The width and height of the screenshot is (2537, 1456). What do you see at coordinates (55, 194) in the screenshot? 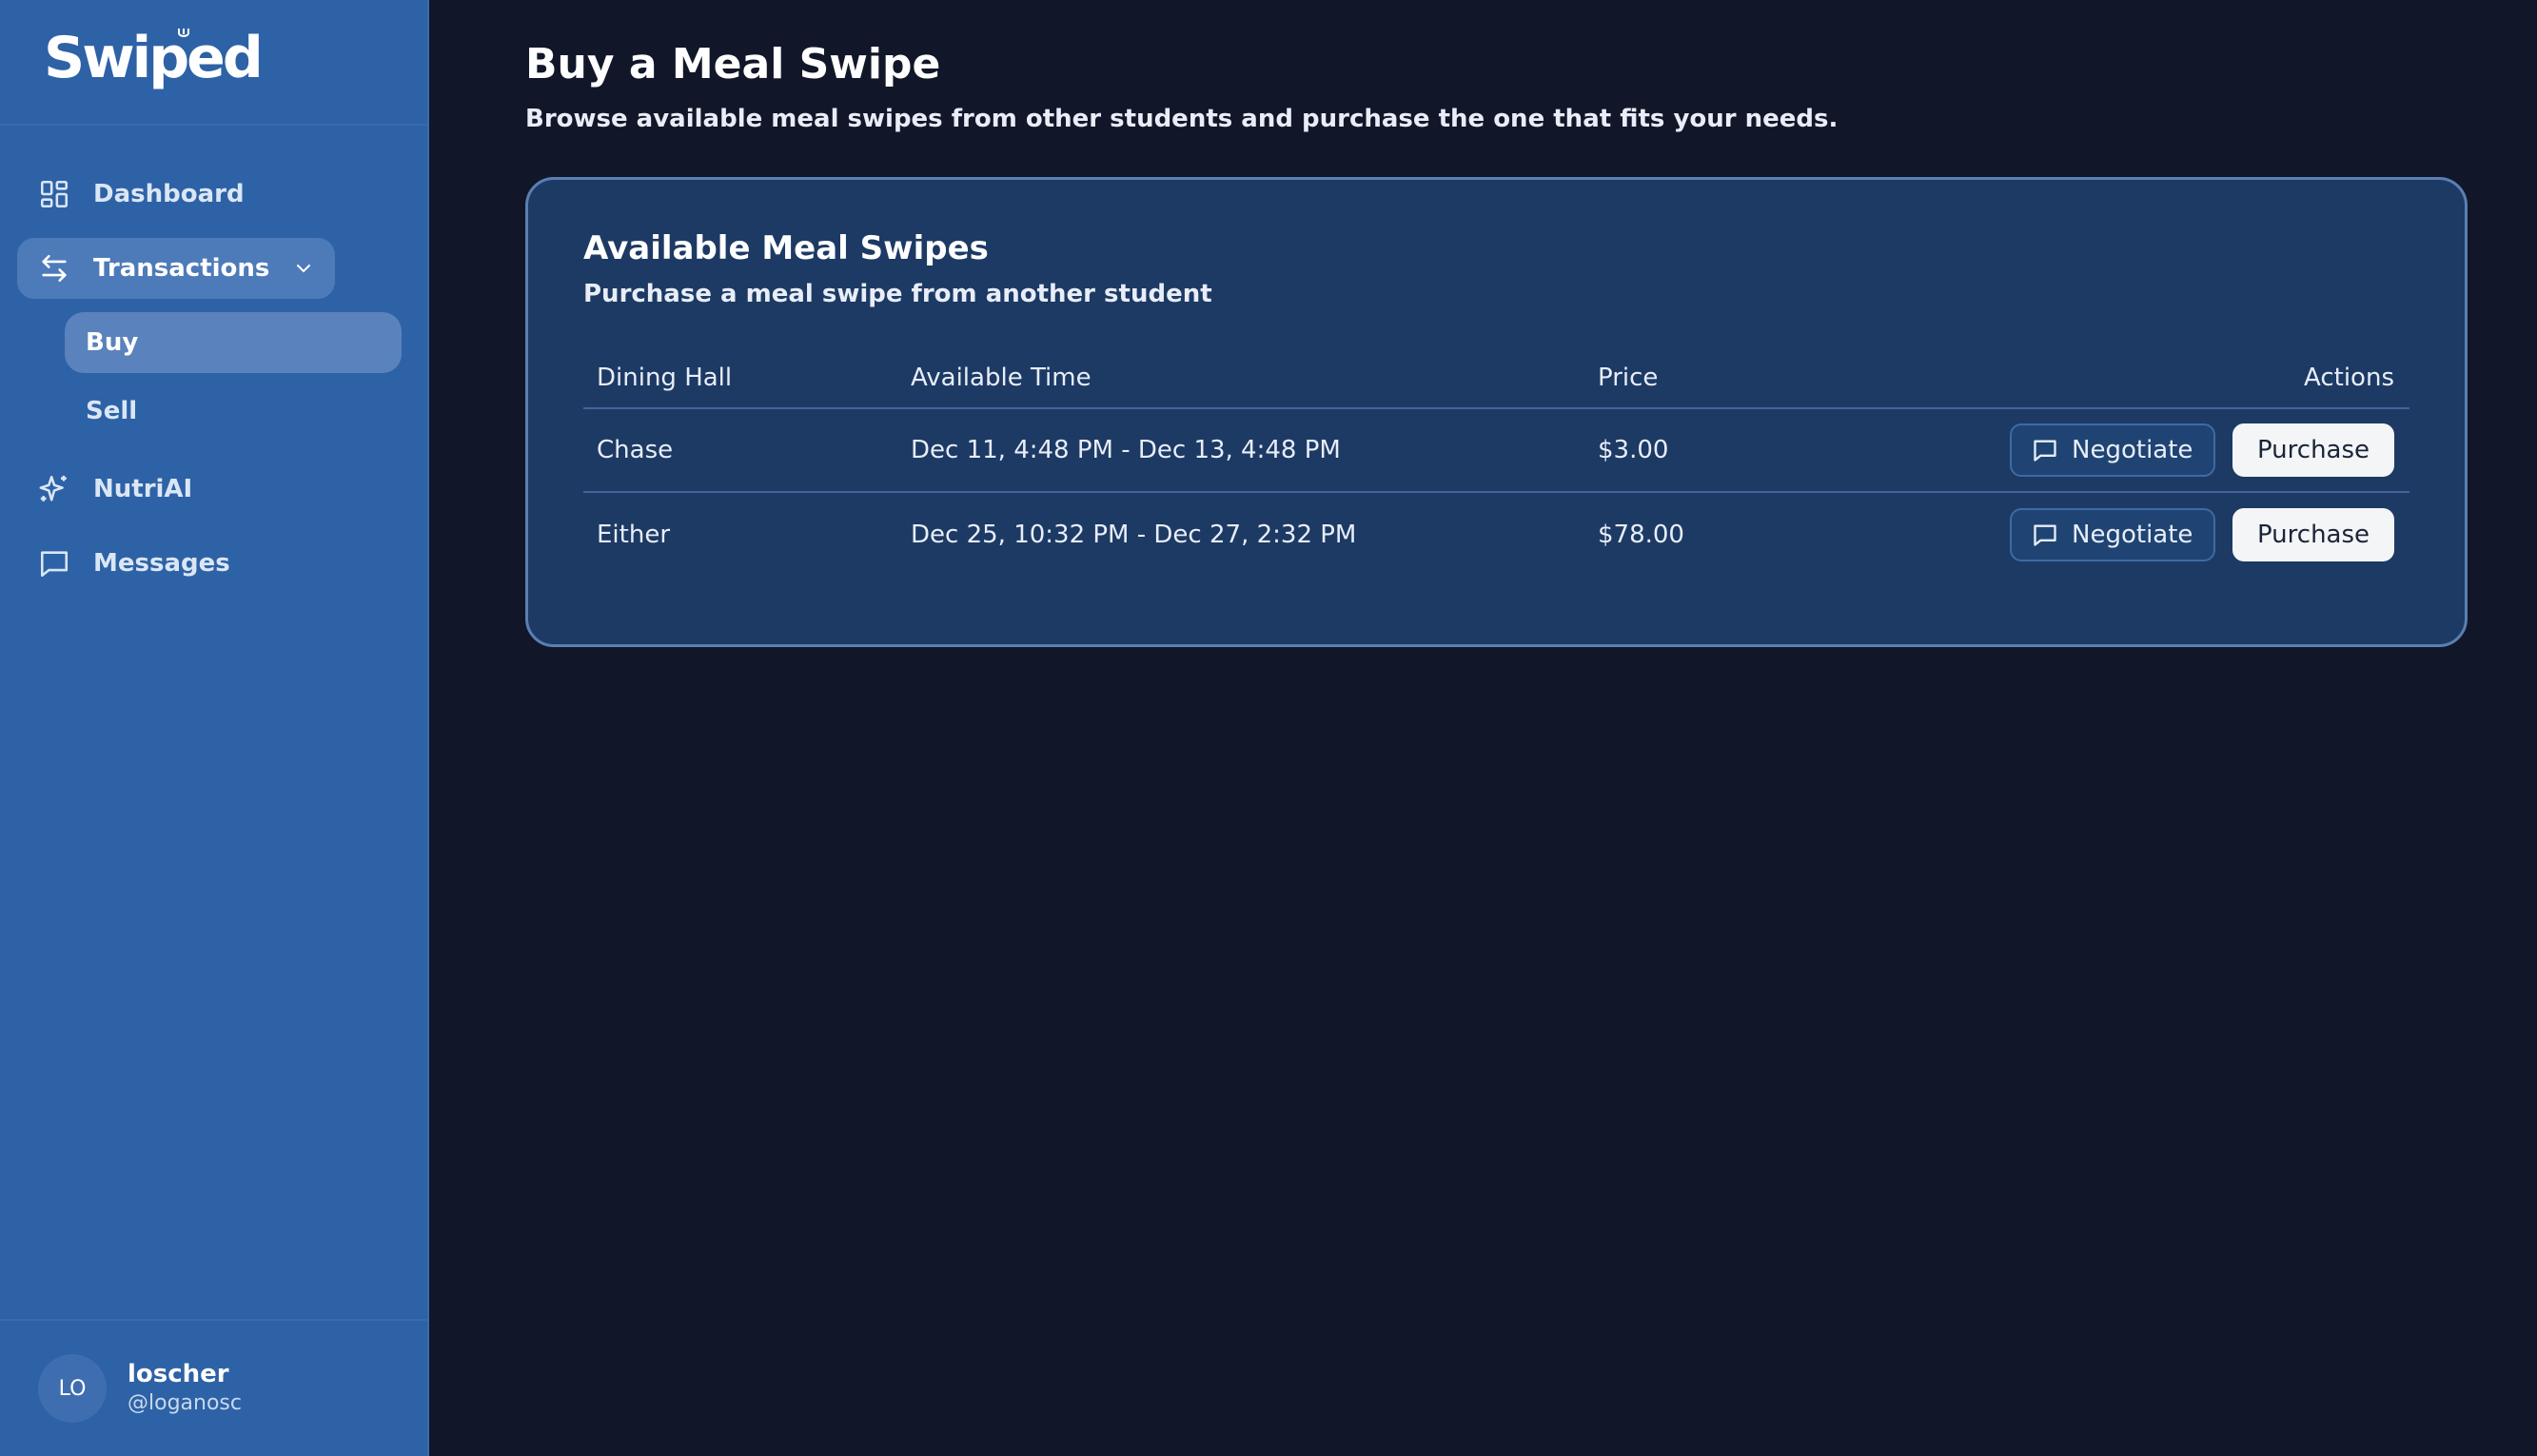
I see `dashboard-grid-icon` at bounding box center [55, 194].